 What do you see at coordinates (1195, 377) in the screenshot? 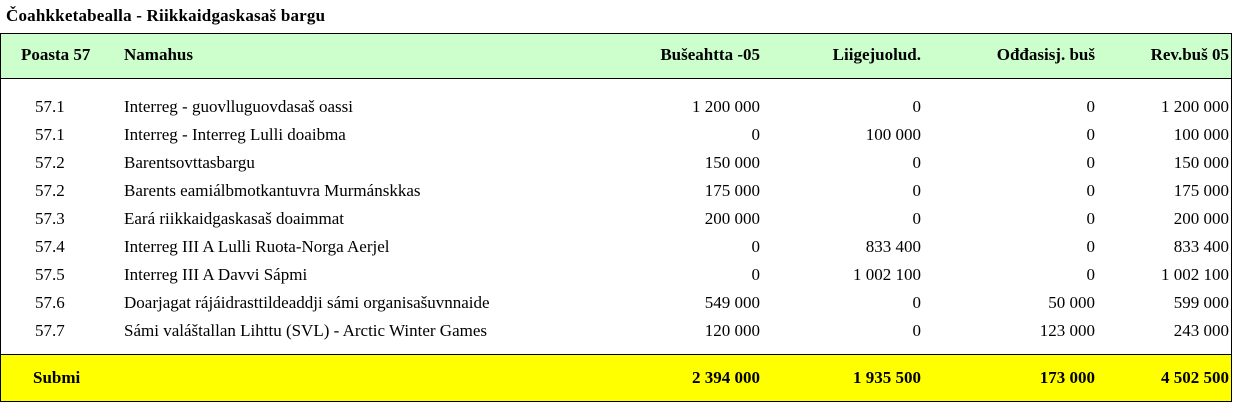
I see `footer-revbus: 4 502 500` at bounding box center [1195, 377].